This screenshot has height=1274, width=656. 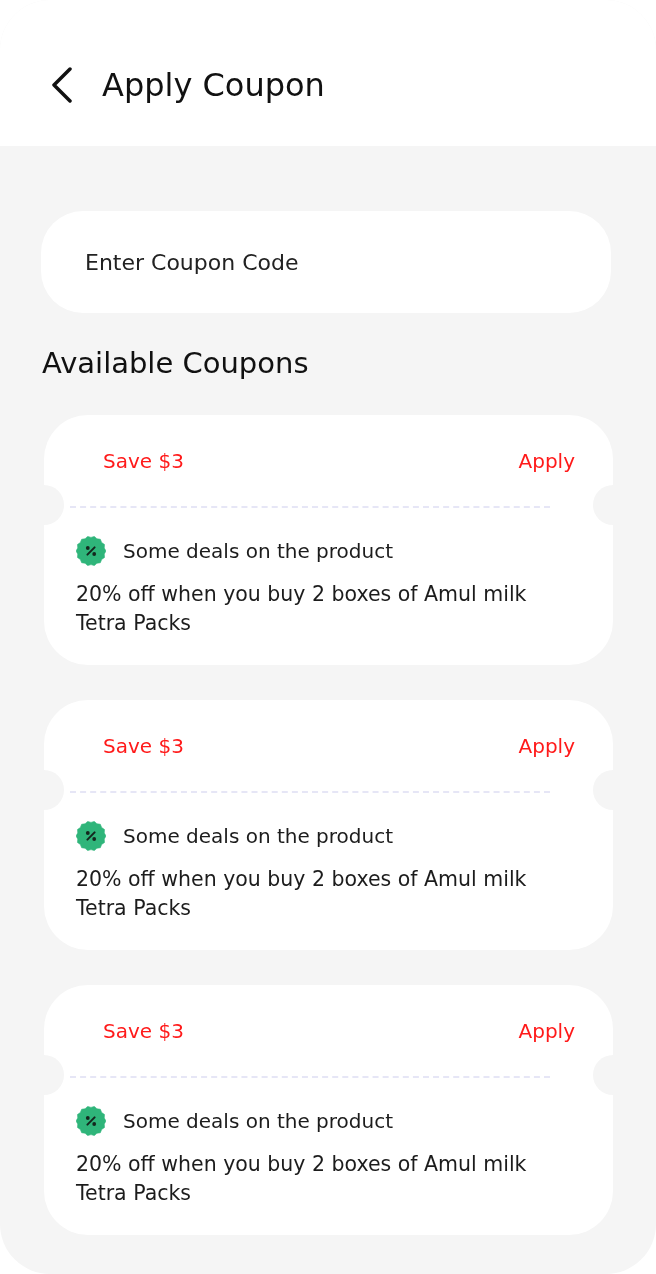 What do you see at coordinates (326, 262) in the screenshot?
I see `coupon-code-field: Enter Coupon Code` at bounding box center [326, 262].